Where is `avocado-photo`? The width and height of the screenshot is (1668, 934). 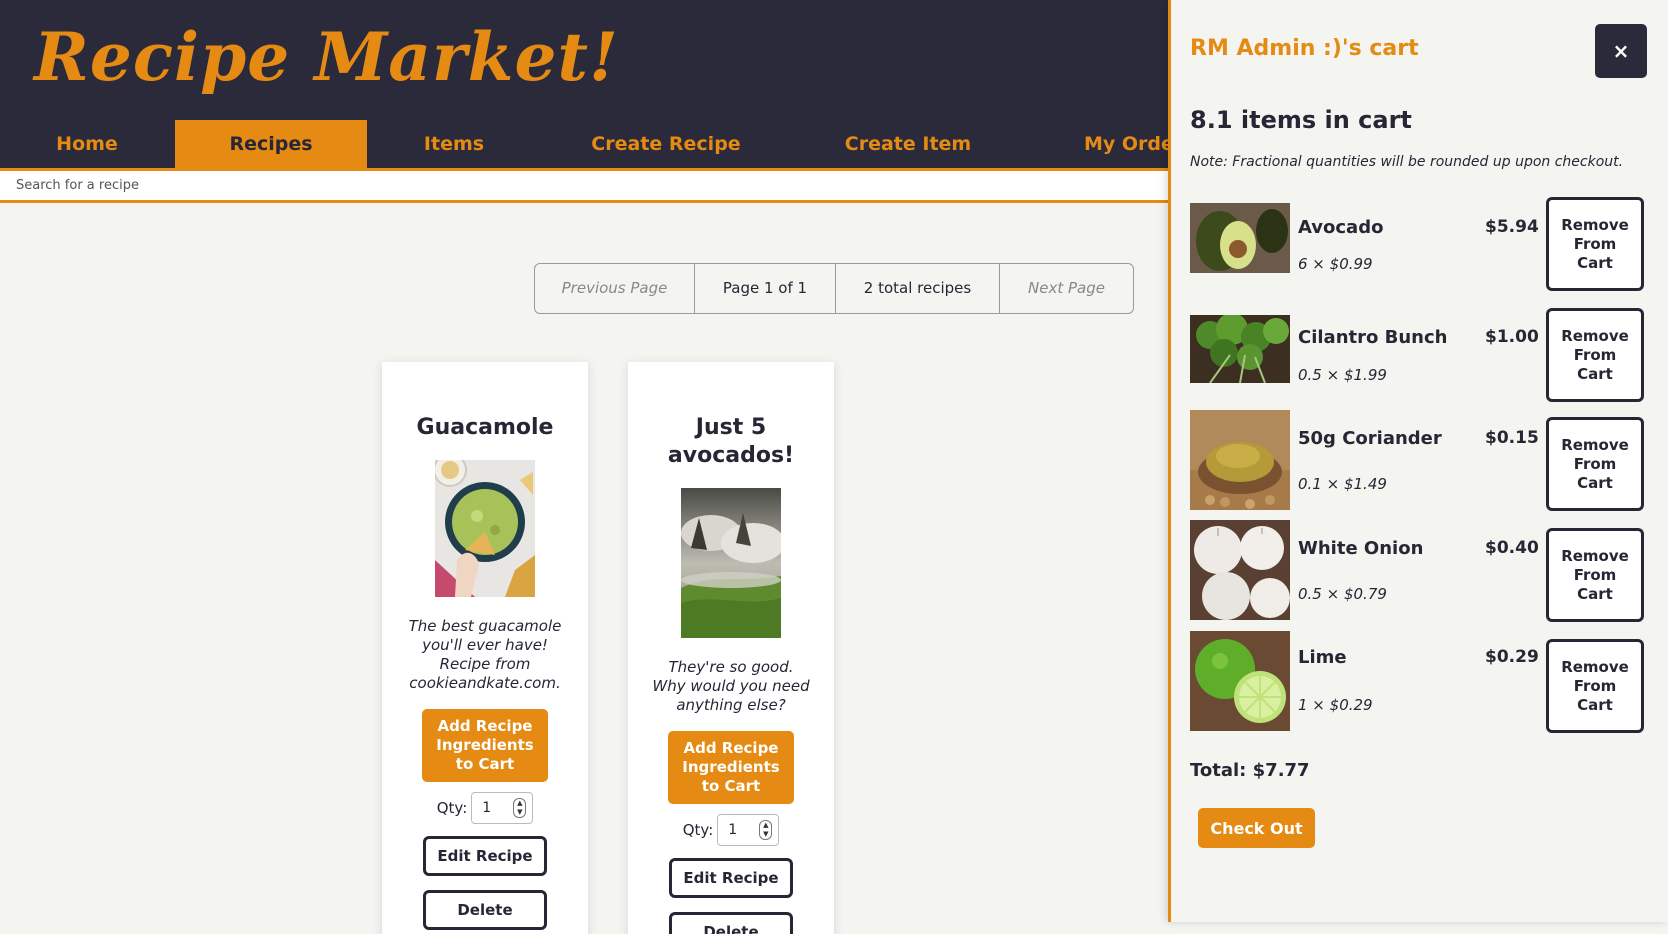
avocado-photo is located at coordinates (1240, 238).